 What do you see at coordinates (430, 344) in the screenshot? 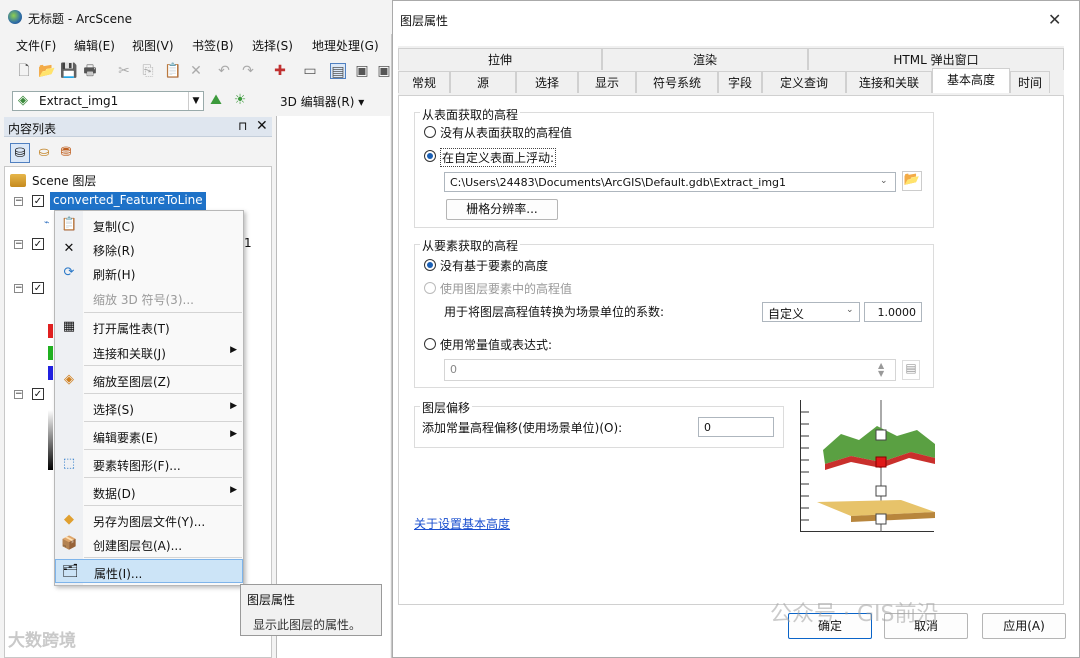
I see `radio-constant-or-expression` at bounding box center [430, 344].